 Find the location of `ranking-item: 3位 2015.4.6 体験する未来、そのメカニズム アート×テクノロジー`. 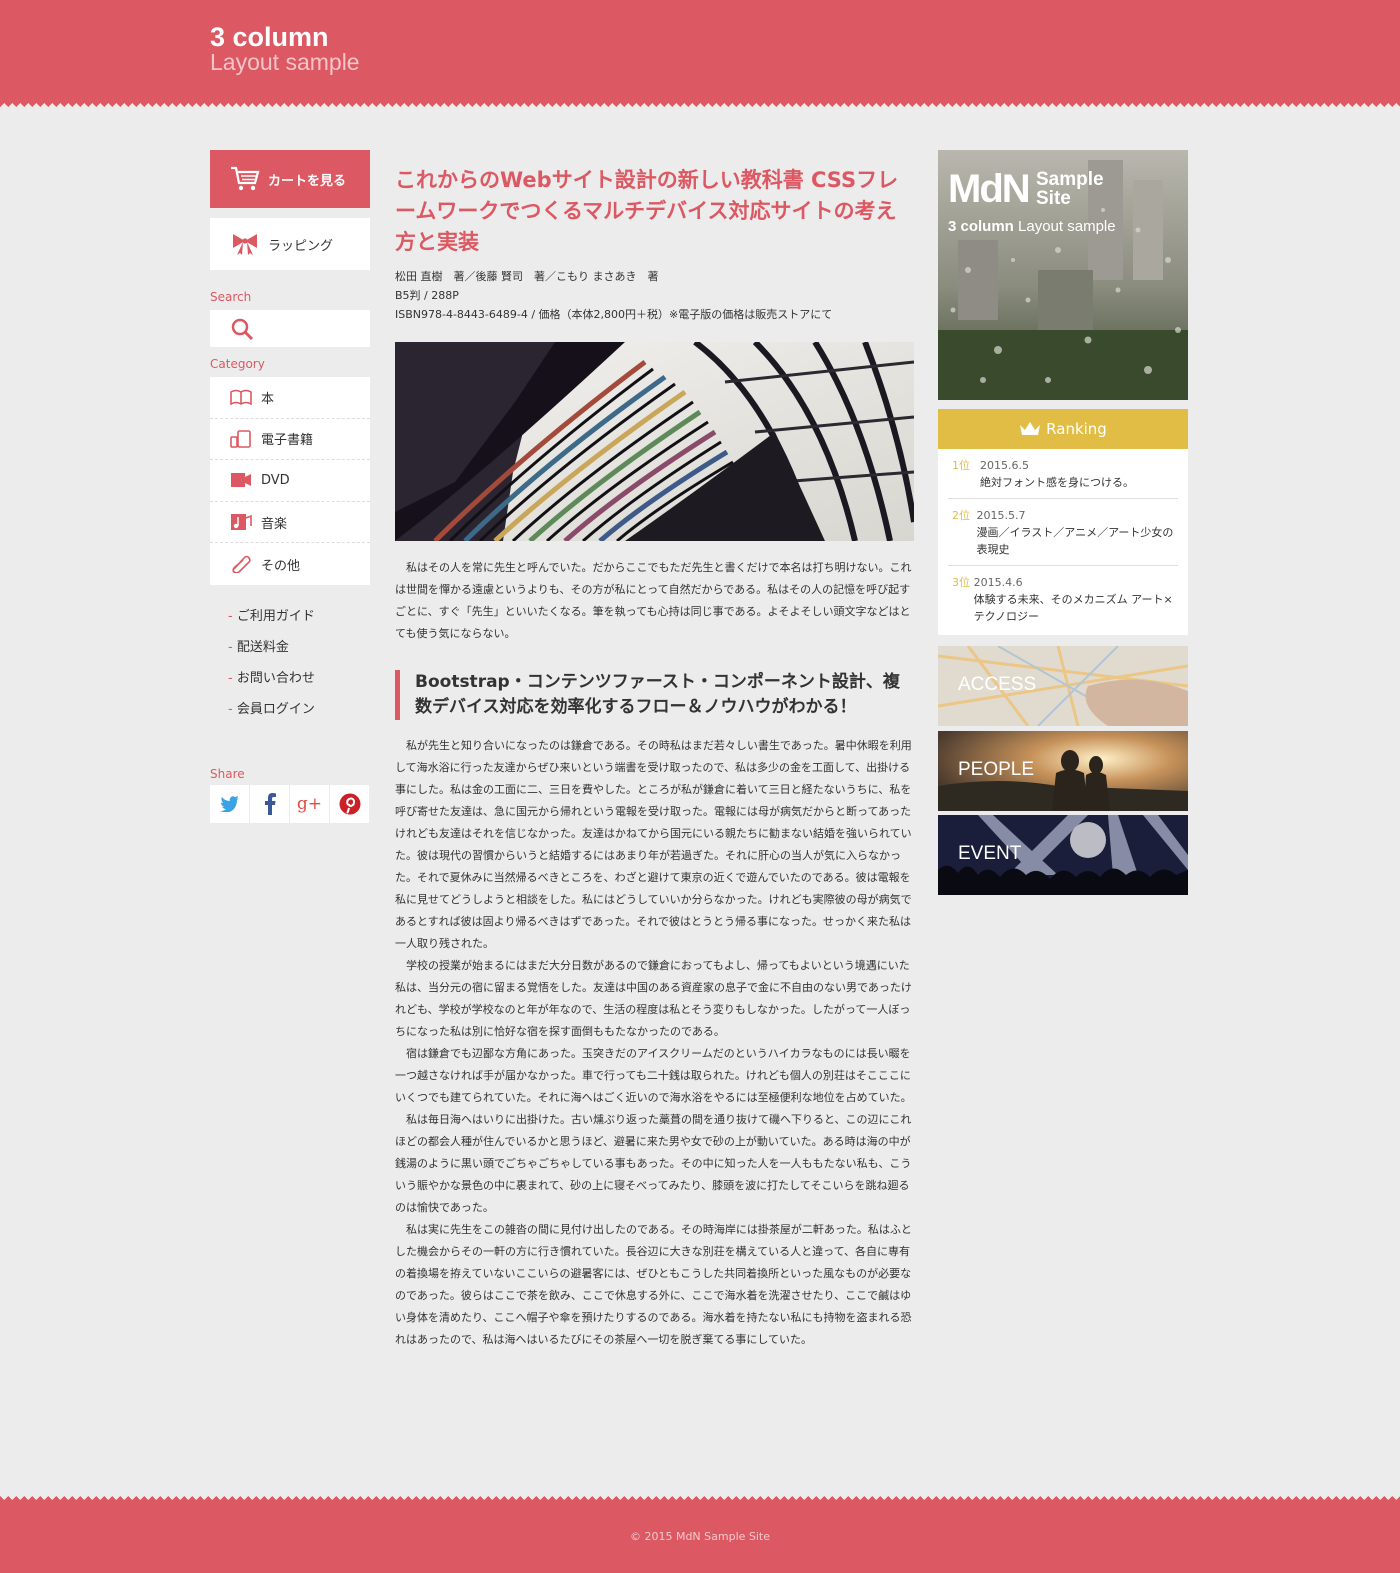

ranking-item: 3位 2015.4.6 体験する未来、そのメカニズム アート×テクノロジー is located at coordinates (1063, 599).